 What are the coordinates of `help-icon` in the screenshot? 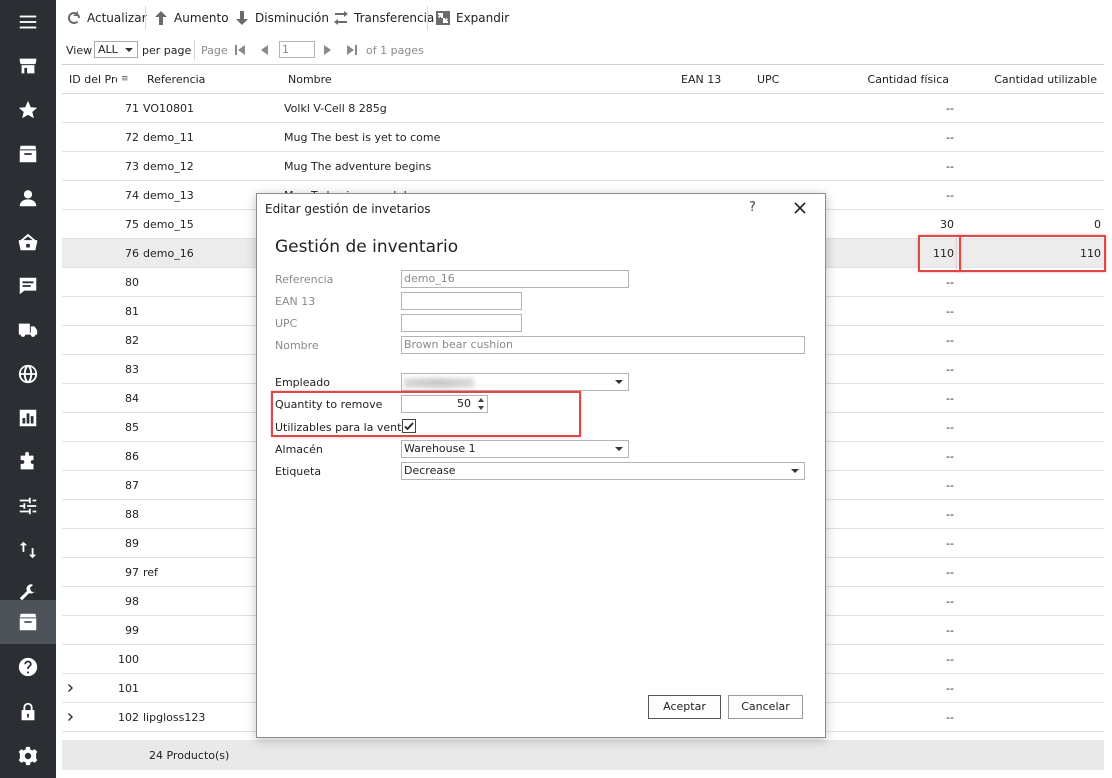 It's located at (28, 667).